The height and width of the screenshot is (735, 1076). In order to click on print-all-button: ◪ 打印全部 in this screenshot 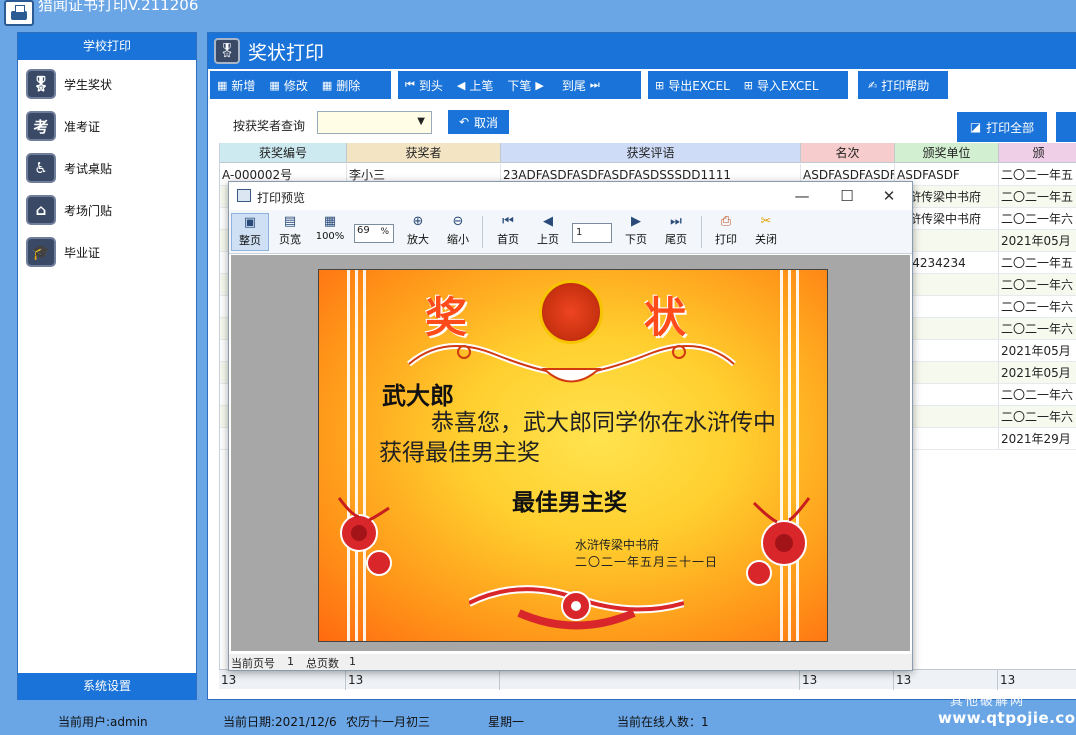, I will do `click(1002, 127)`.